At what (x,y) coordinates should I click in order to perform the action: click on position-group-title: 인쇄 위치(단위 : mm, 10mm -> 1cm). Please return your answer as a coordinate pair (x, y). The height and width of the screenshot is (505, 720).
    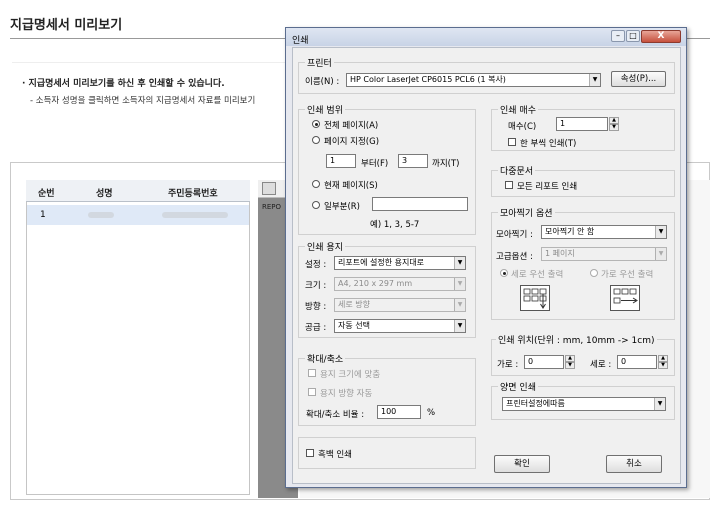
    Looking at the image, I should click on (576, 339).